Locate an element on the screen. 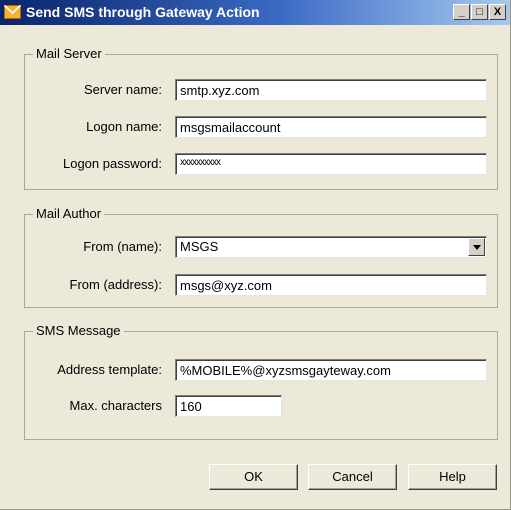  chevron-down-icon is located at coordinates (476, 247).